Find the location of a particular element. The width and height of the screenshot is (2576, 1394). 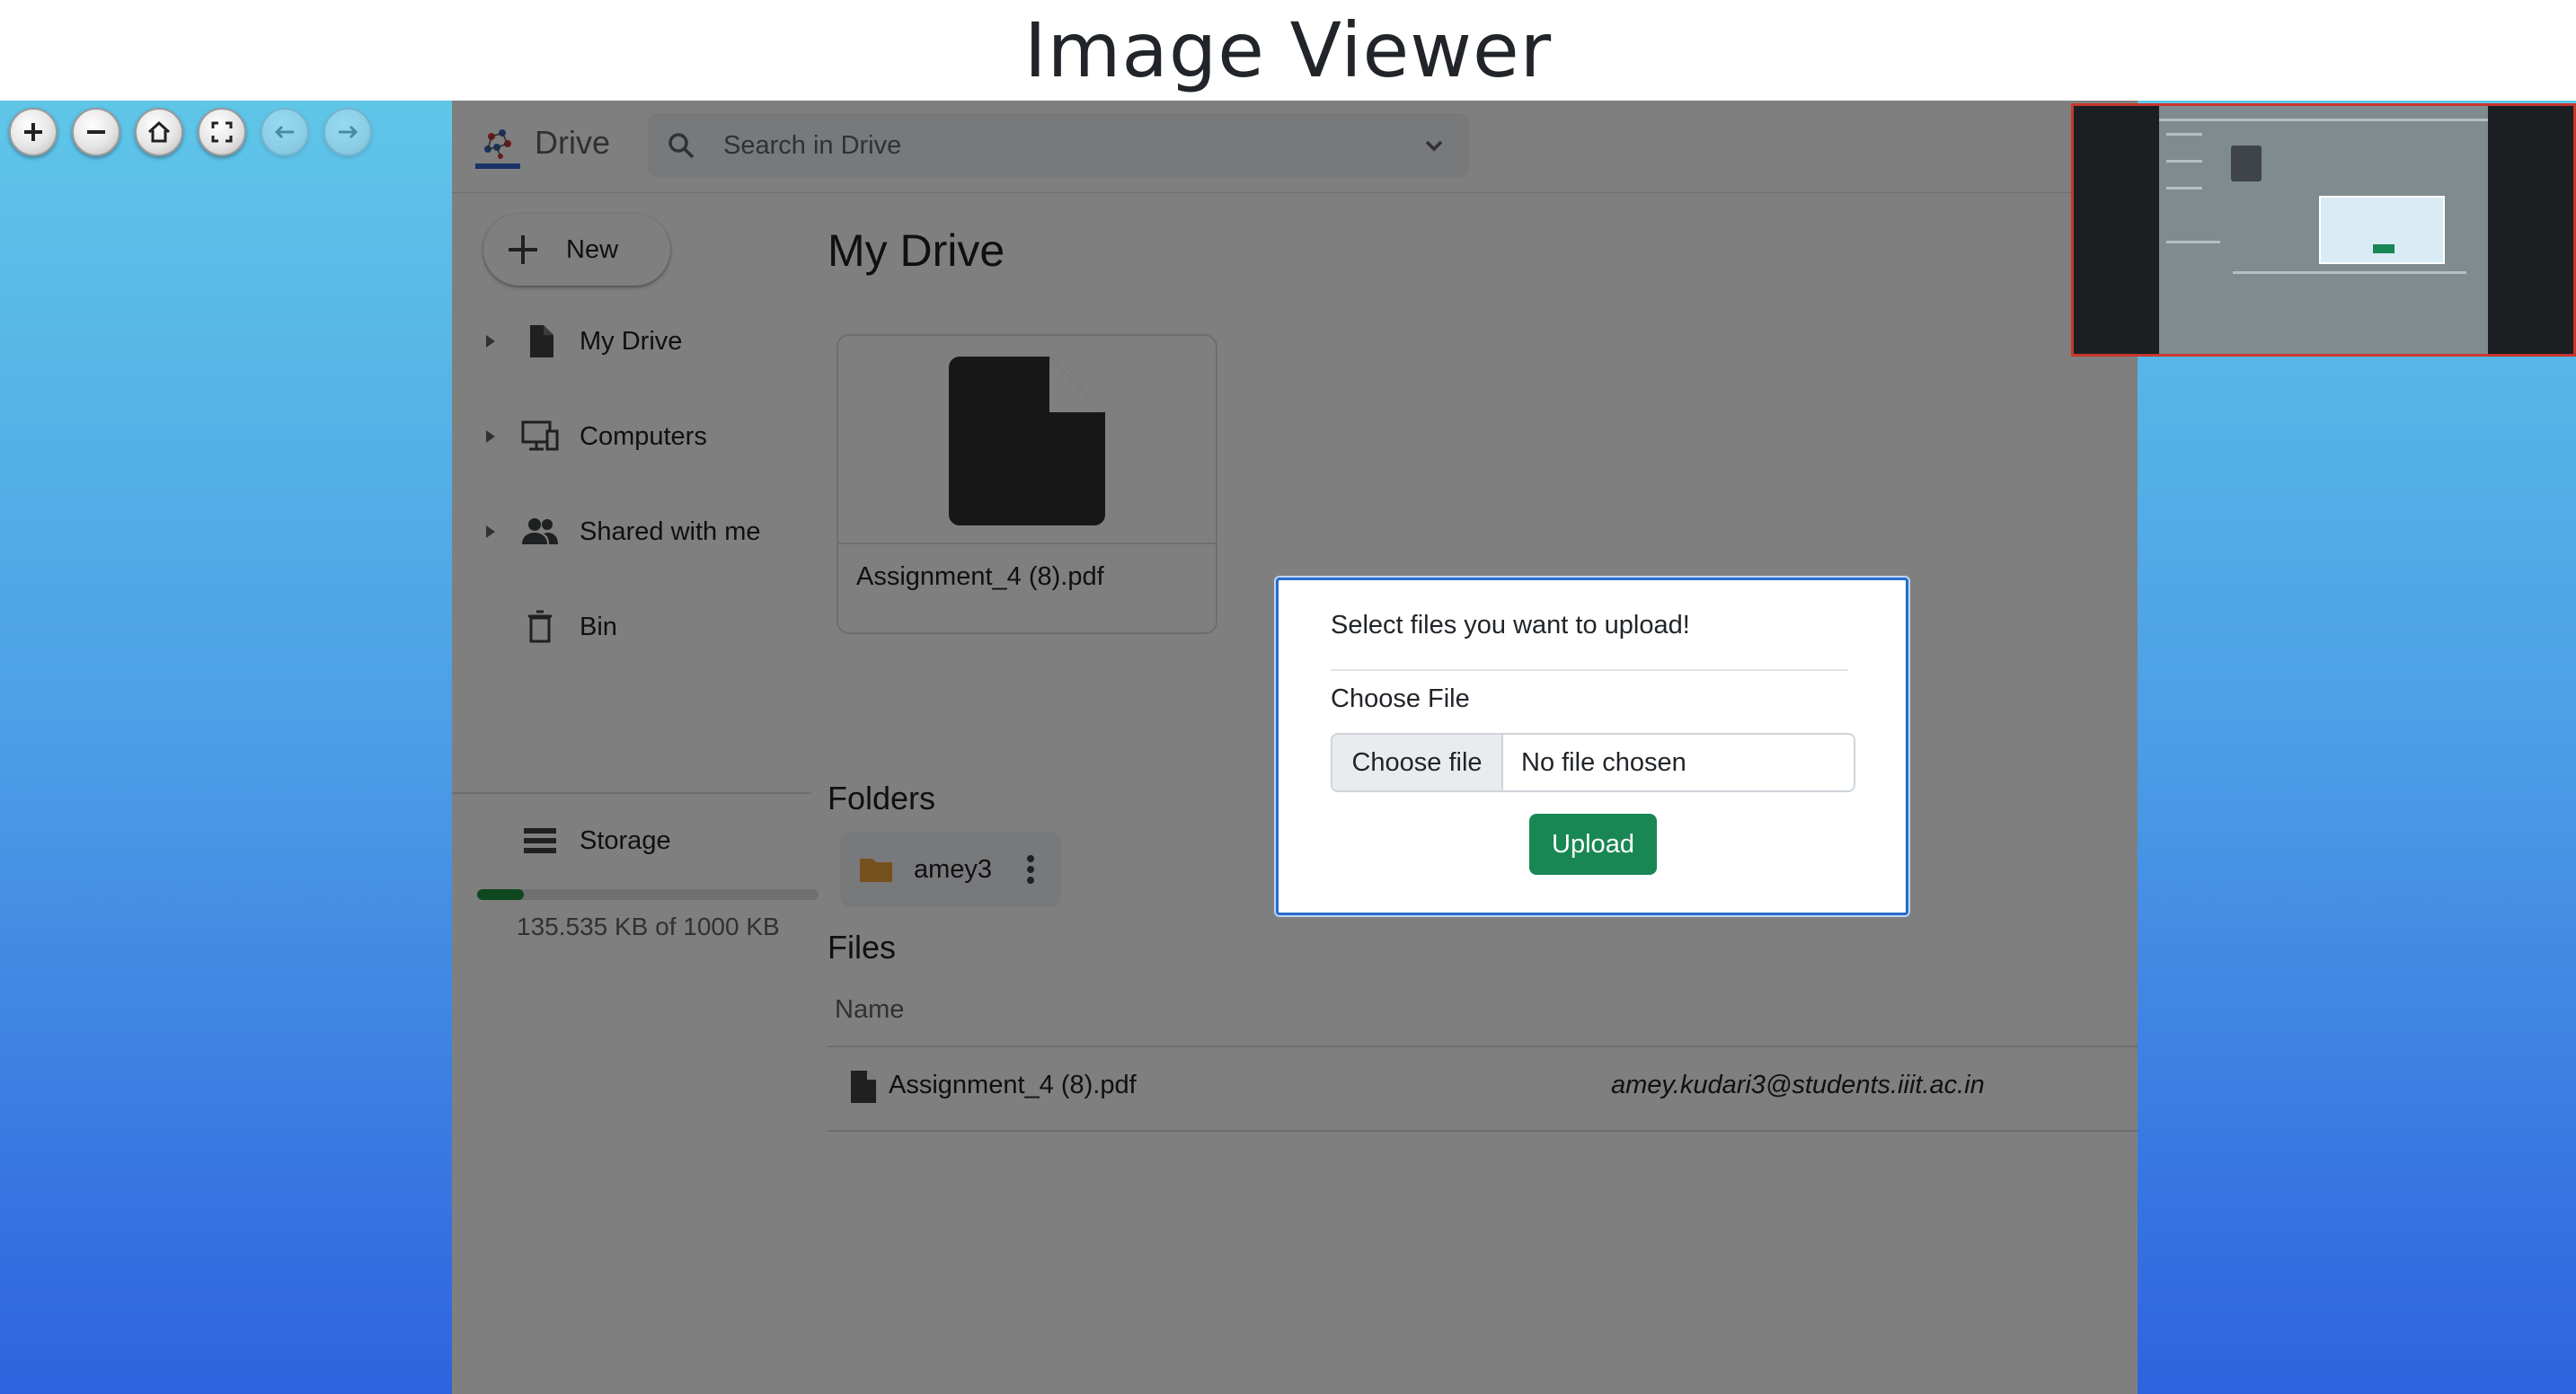

fullscreen-button is located at coordinates (222, 132).